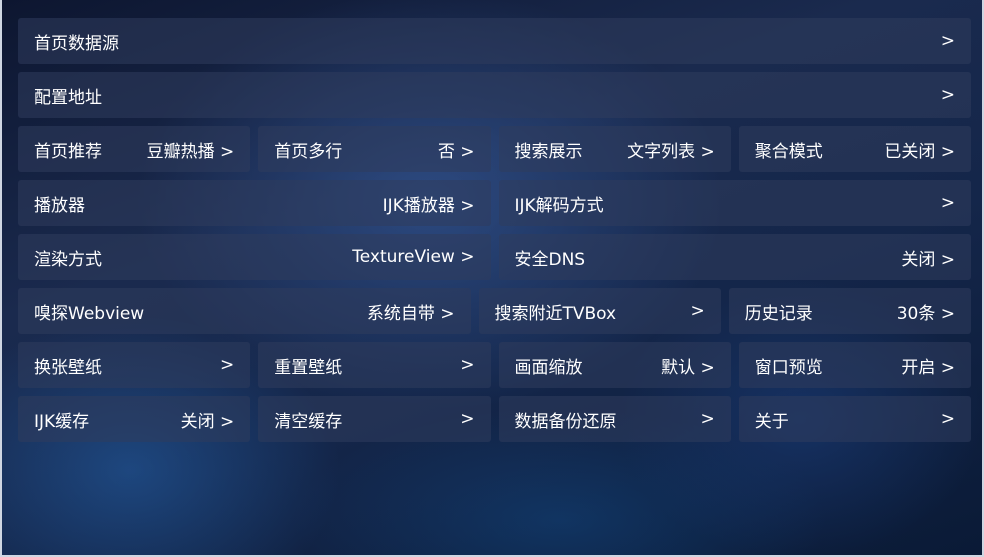 This screenshot has width=984, height=557. Describe the element at coordinates (928, 259) in the screenshot. I see `secure-dns-value: 关闭 >` at that location.